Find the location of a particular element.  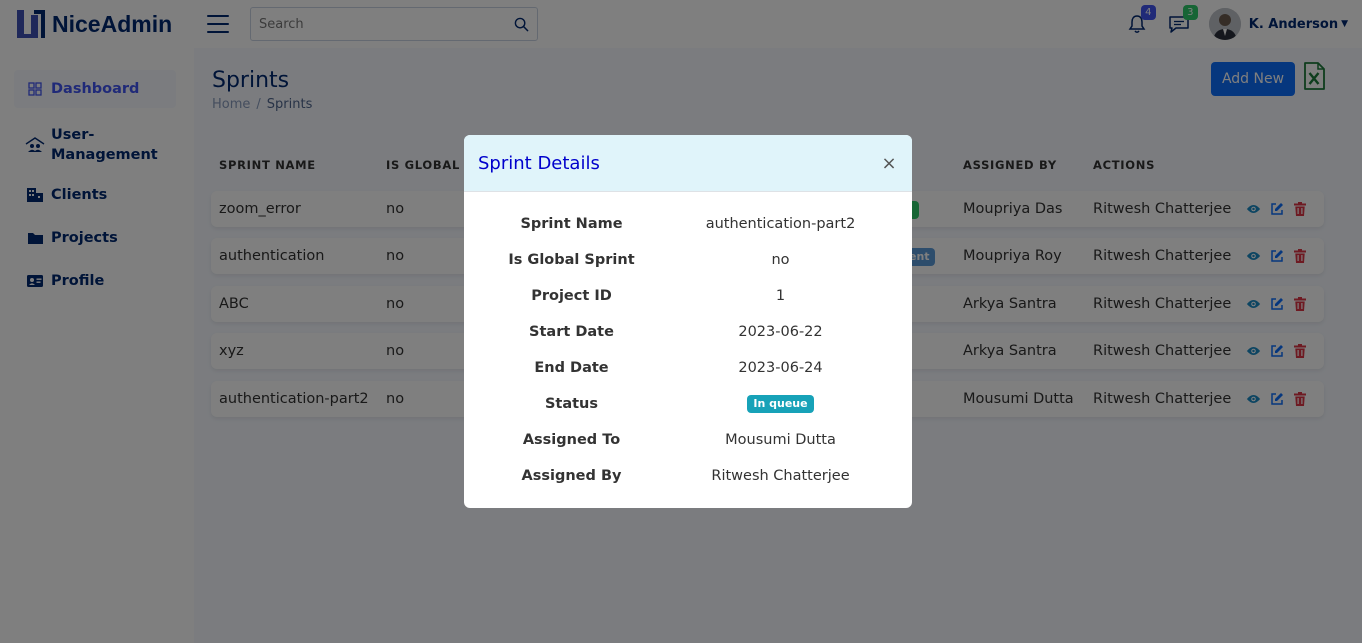

detail-row-assigned-by: Assigned By Ritwesh Chatterjee is located at coordinates (688, 476).